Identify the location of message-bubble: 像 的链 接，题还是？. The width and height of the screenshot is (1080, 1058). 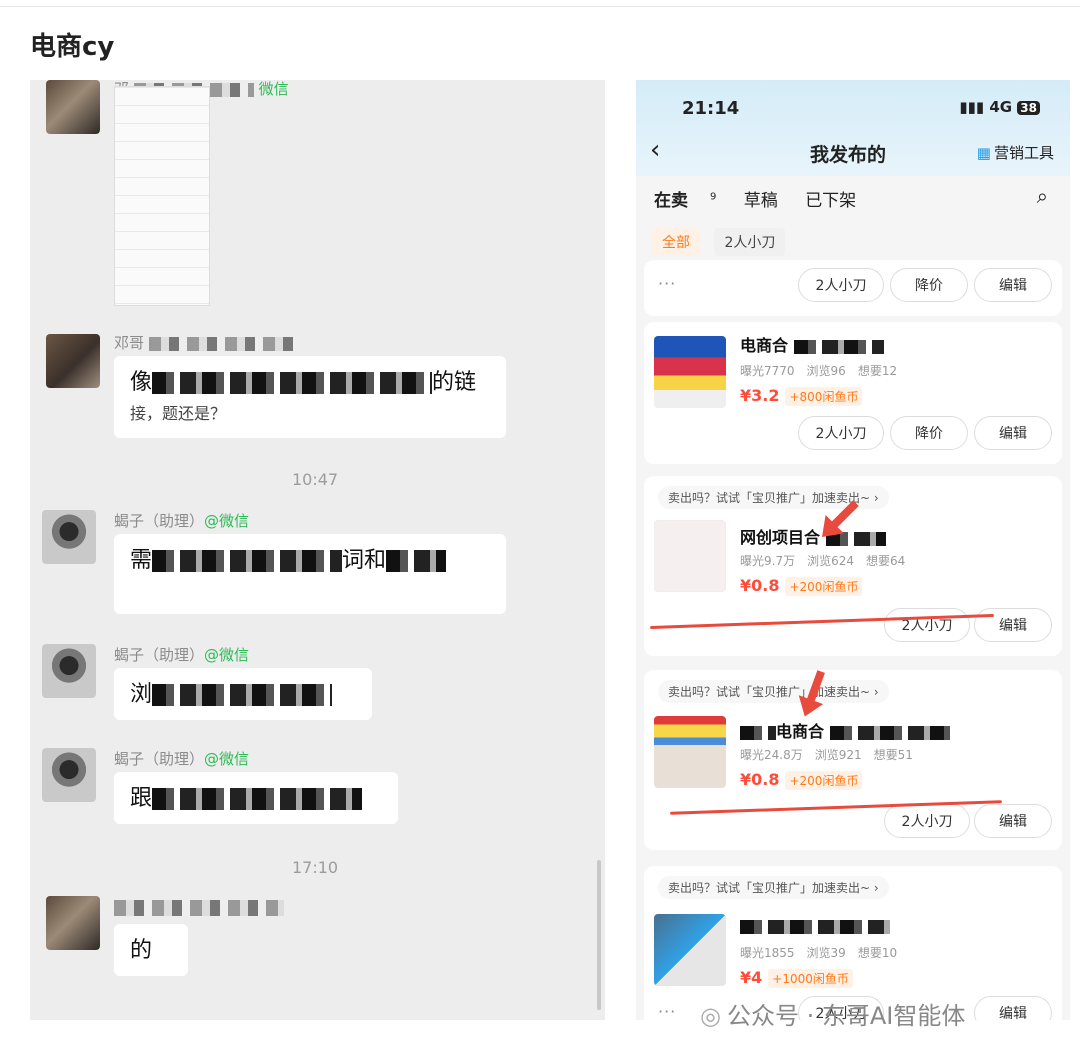
(310, 397).